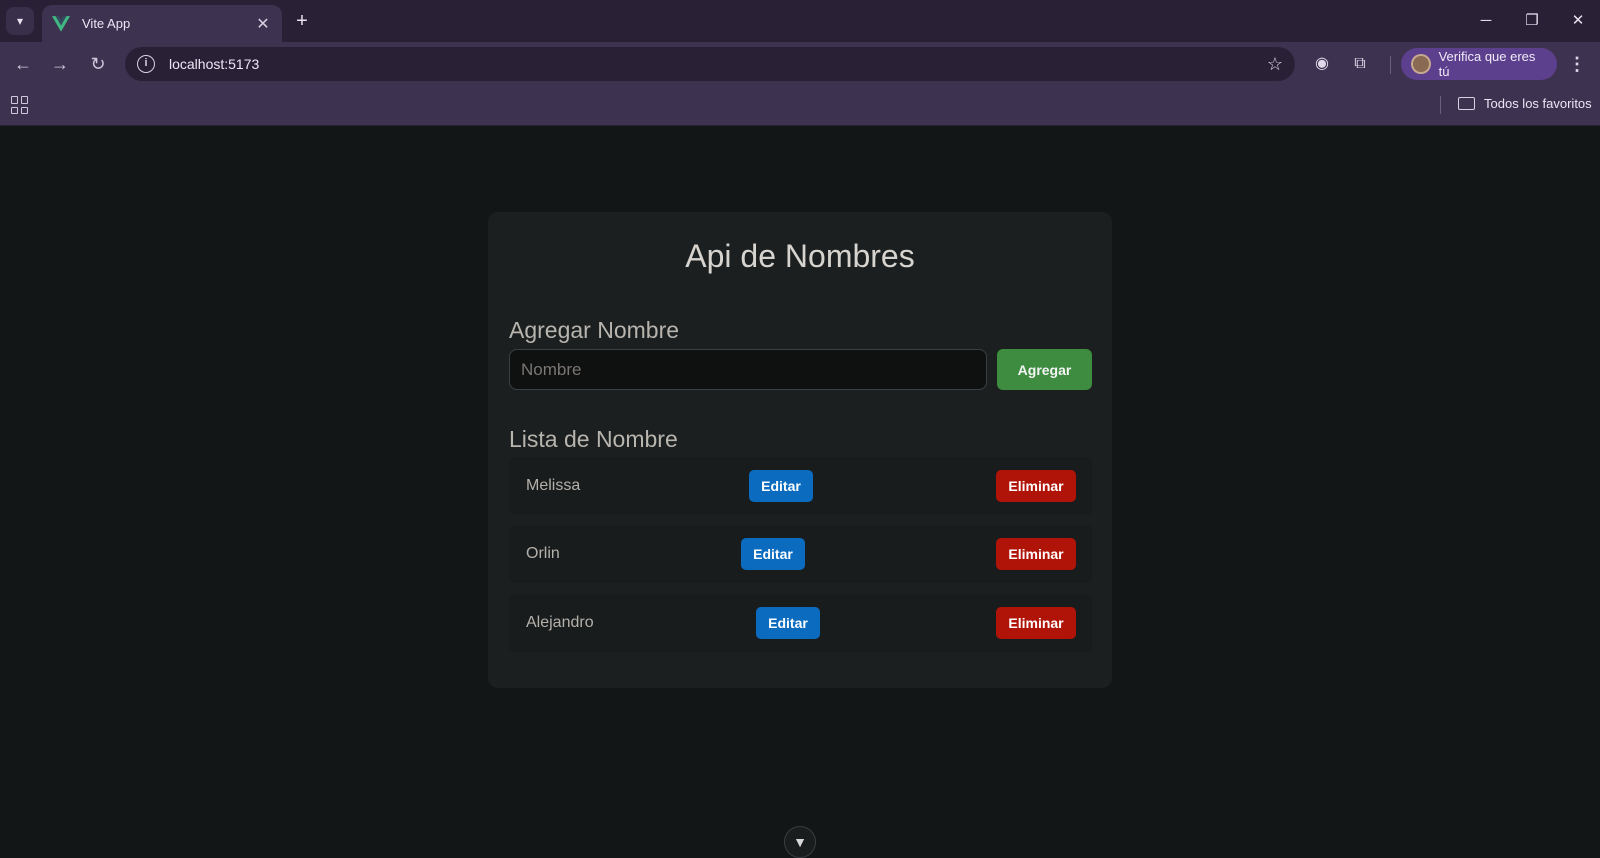 This screenshot has width=1600, height=858. What do you see at coordinates (1577, 64) in the screenshot?
I see `browser-menu-icon: ⋮` at bounding box center [1577, 64].